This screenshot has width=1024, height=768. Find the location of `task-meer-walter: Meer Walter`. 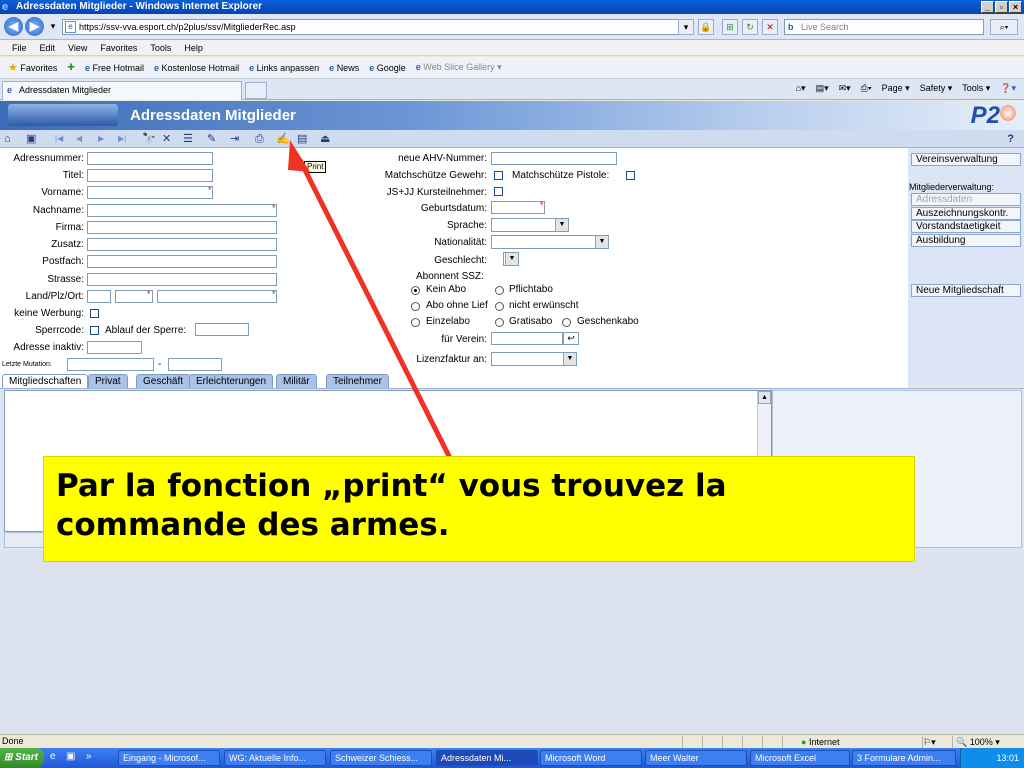

task-meer-walter: Meer Walter is located at coordinates (696, 758).